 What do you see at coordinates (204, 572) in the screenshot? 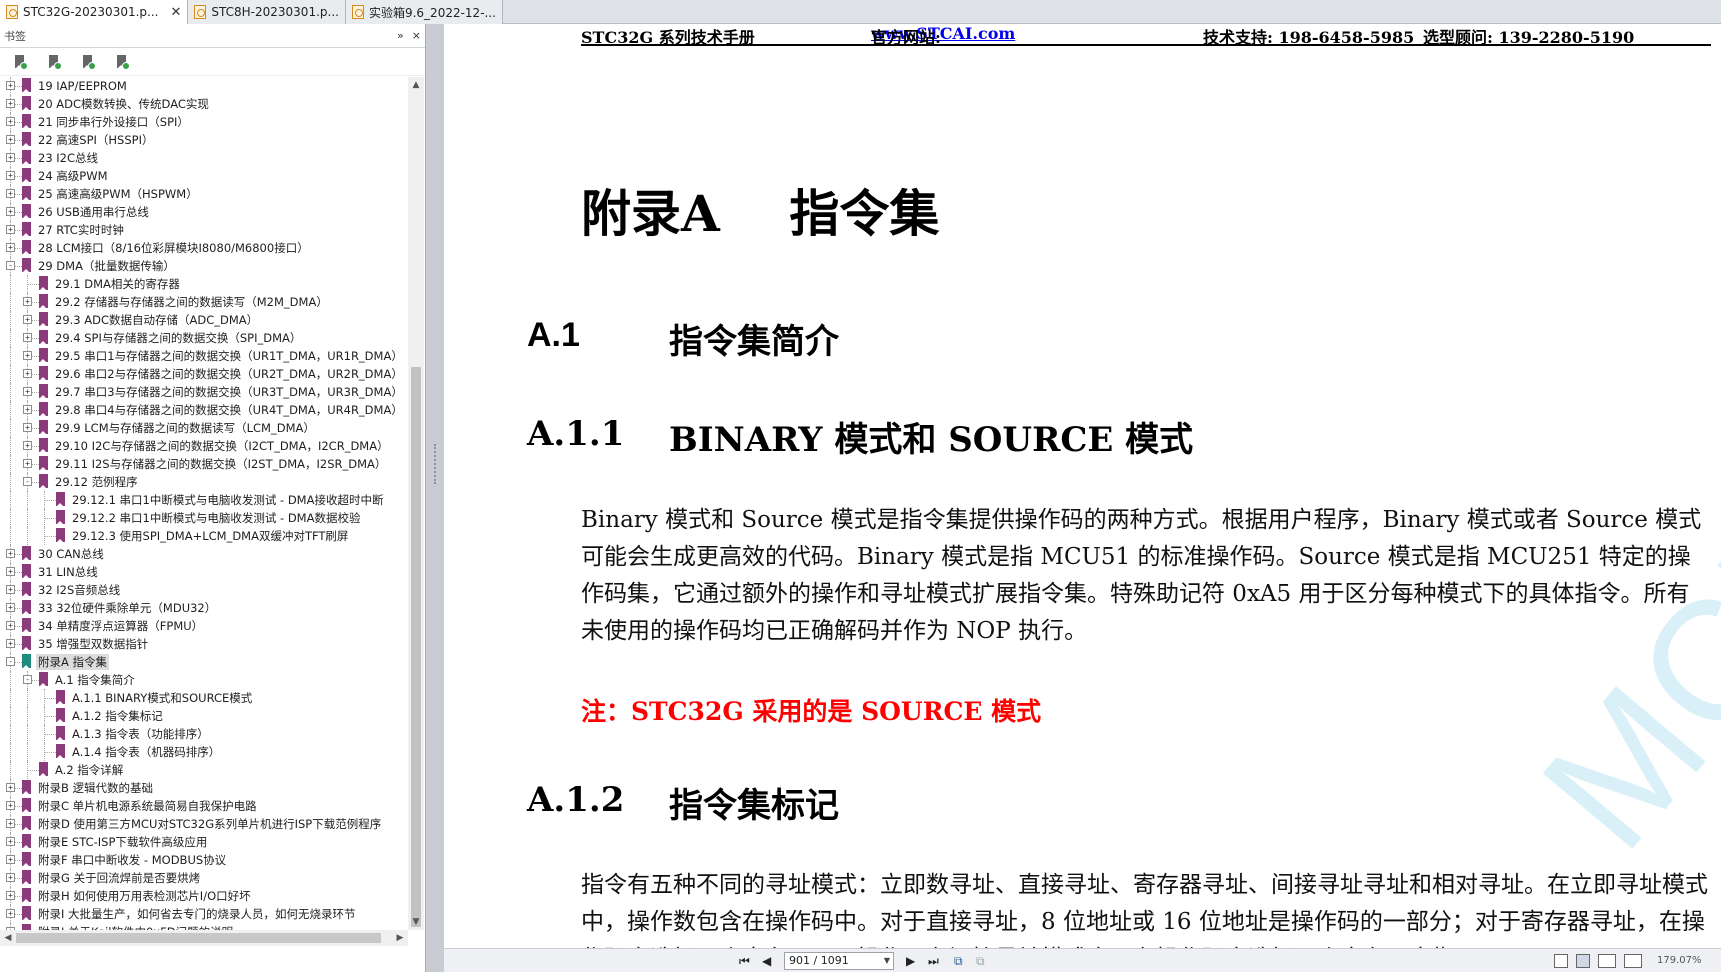
I see `bookmark-item: +31 LIN总线` at bounding box center [204, 572].